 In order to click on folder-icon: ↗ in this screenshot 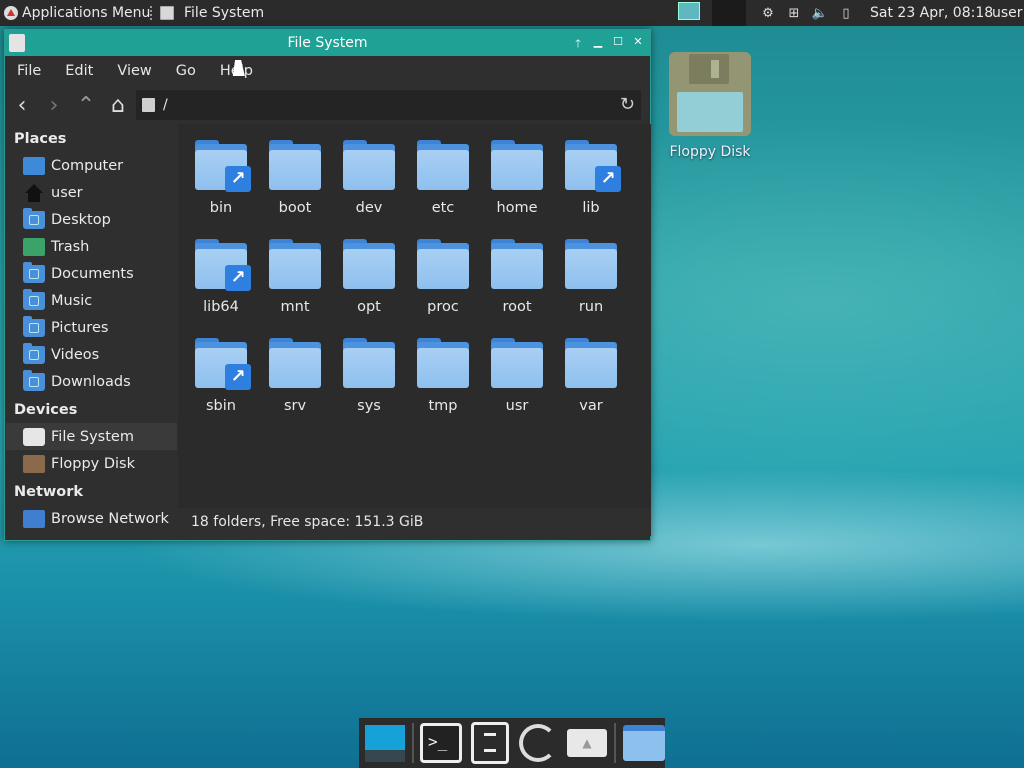, I will do `click(223, 166)`.